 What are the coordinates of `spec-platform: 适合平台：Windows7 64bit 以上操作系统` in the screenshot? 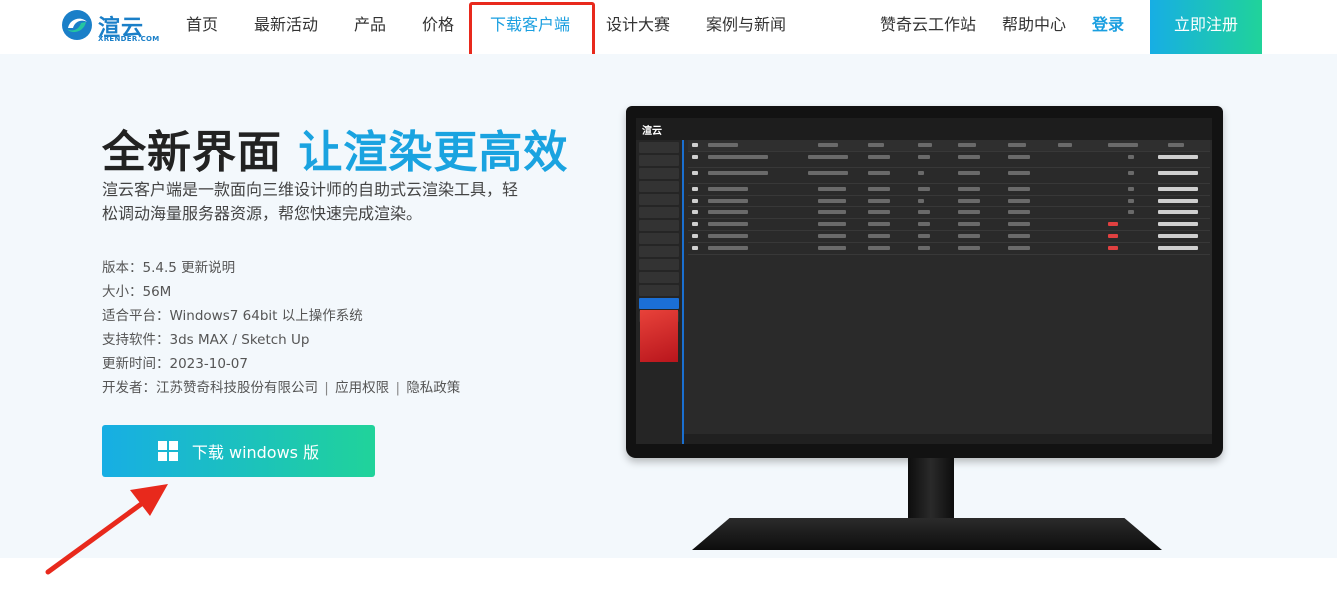 It's located at (232, 316).